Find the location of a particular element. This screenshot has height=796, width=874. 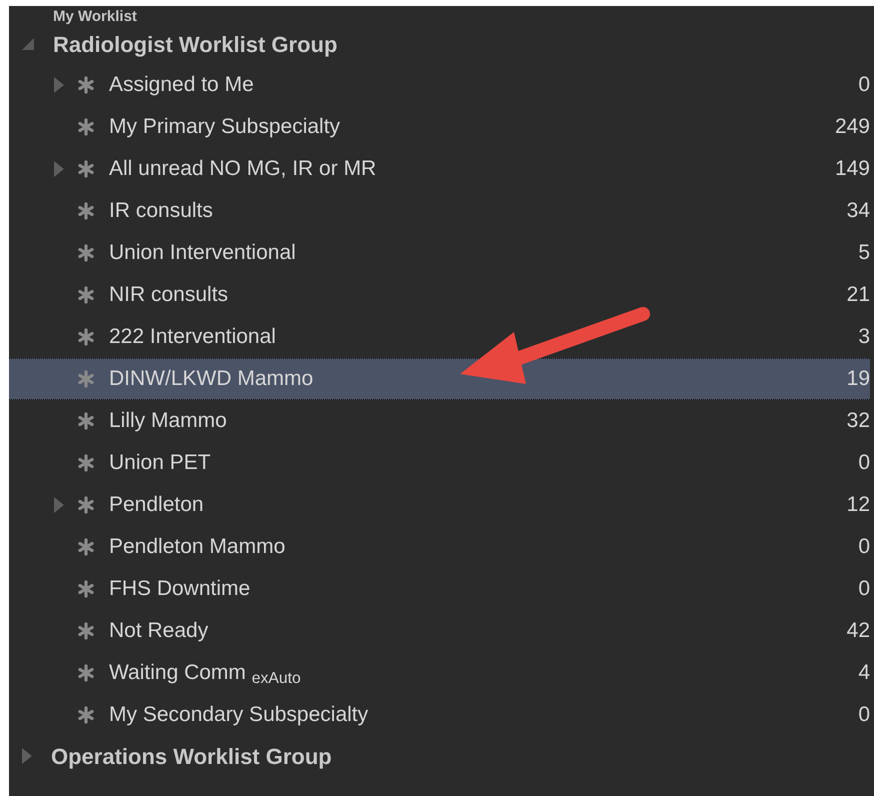

group-header: Radiologist Worklist Group is located at coordinates (195, 44).